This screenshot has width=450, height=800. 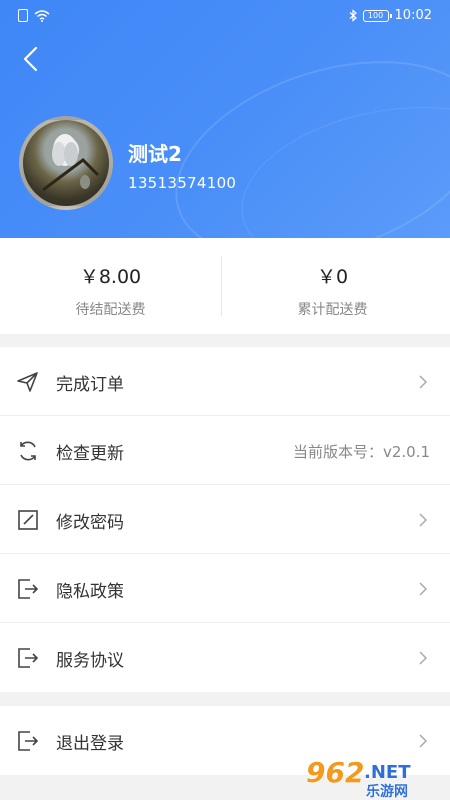 I want to click on avatar, so click(x=66, y=163).